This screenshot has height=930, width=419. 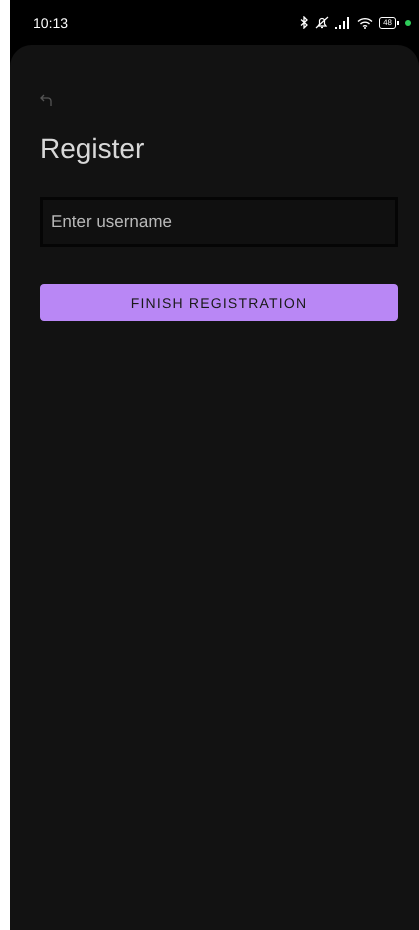 What do you see at coordinates (50, 22) in the screenshot?
I see `status-time: 10:13` at bounding box center [50, 22].